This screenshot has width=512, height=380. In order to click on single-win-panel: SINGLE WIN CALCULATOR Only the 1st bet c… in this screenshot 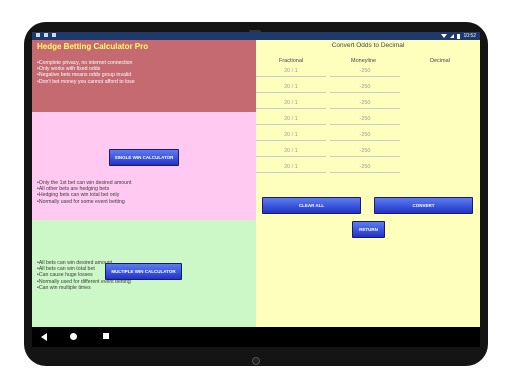, I will do `click(144, 166)`.